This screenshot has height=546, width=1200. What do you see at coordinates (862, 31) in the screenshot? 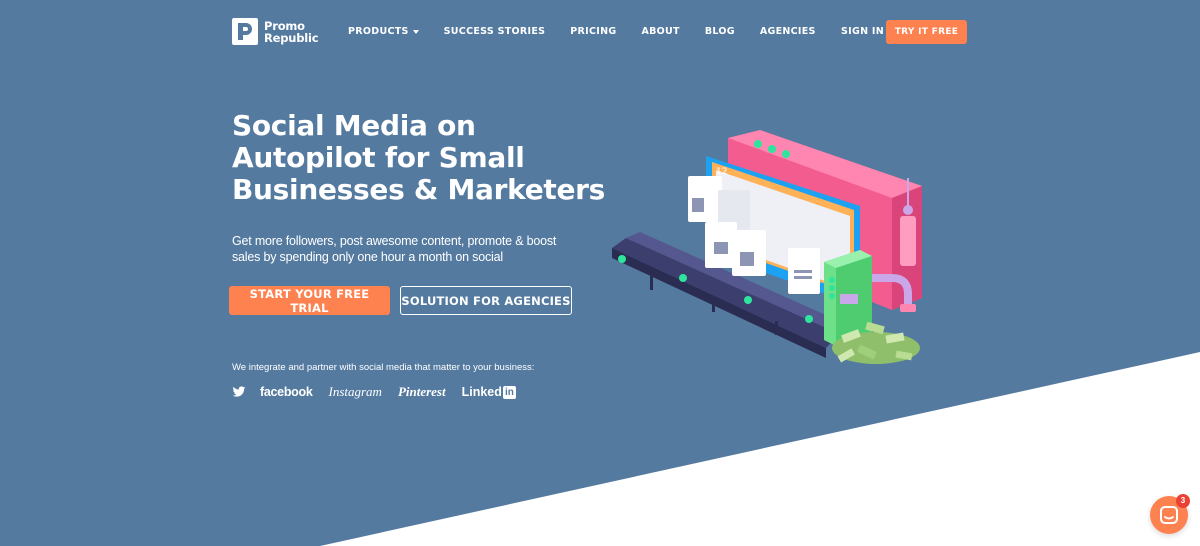
I see `sign-in-link: SIGN IN` at bounding box center [862, 31].